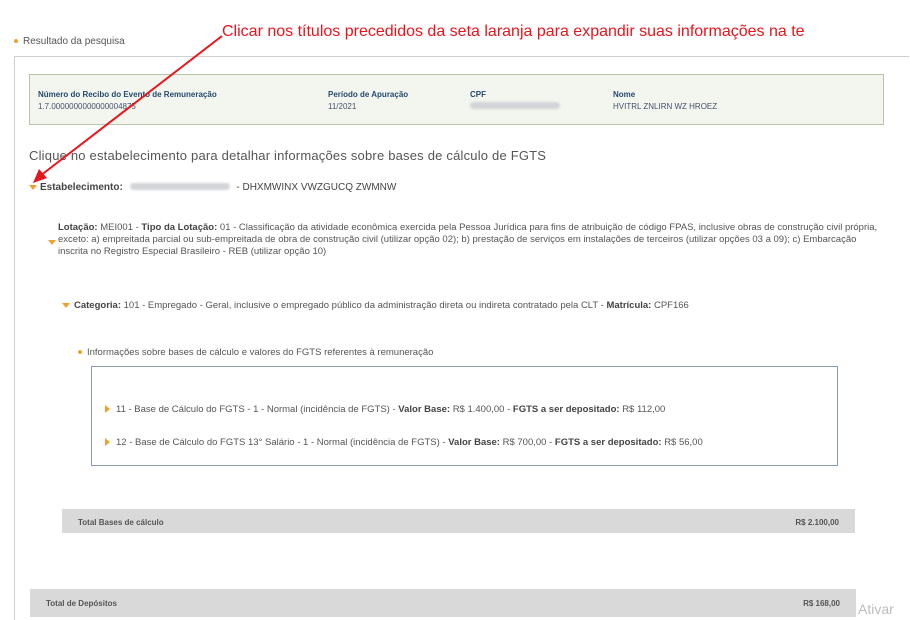 The image size is (910, 620). I want to click on activation-watermark: Ativar, so click(876, 609).